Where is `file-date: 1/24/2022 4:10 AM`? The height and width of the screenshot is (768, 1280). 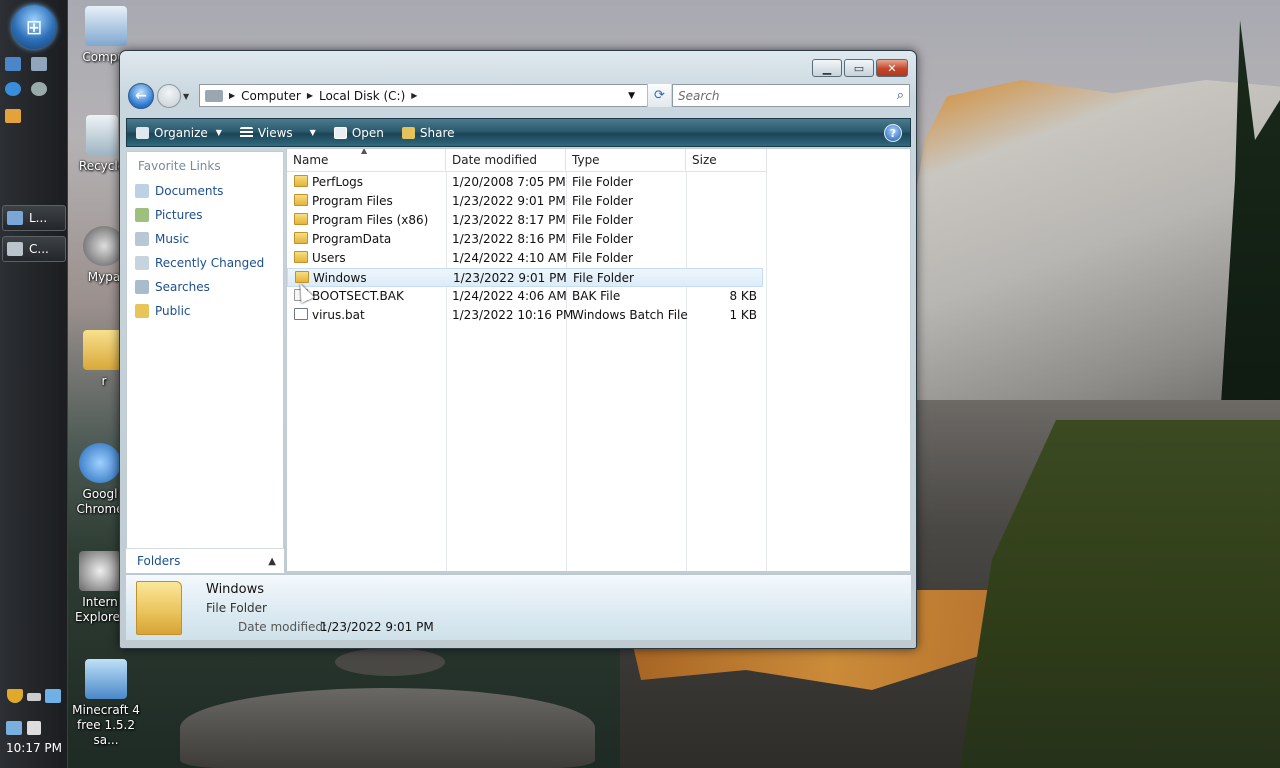
file-date: 1/24/2022 4:10 AM is located at coordinates (509, 258).